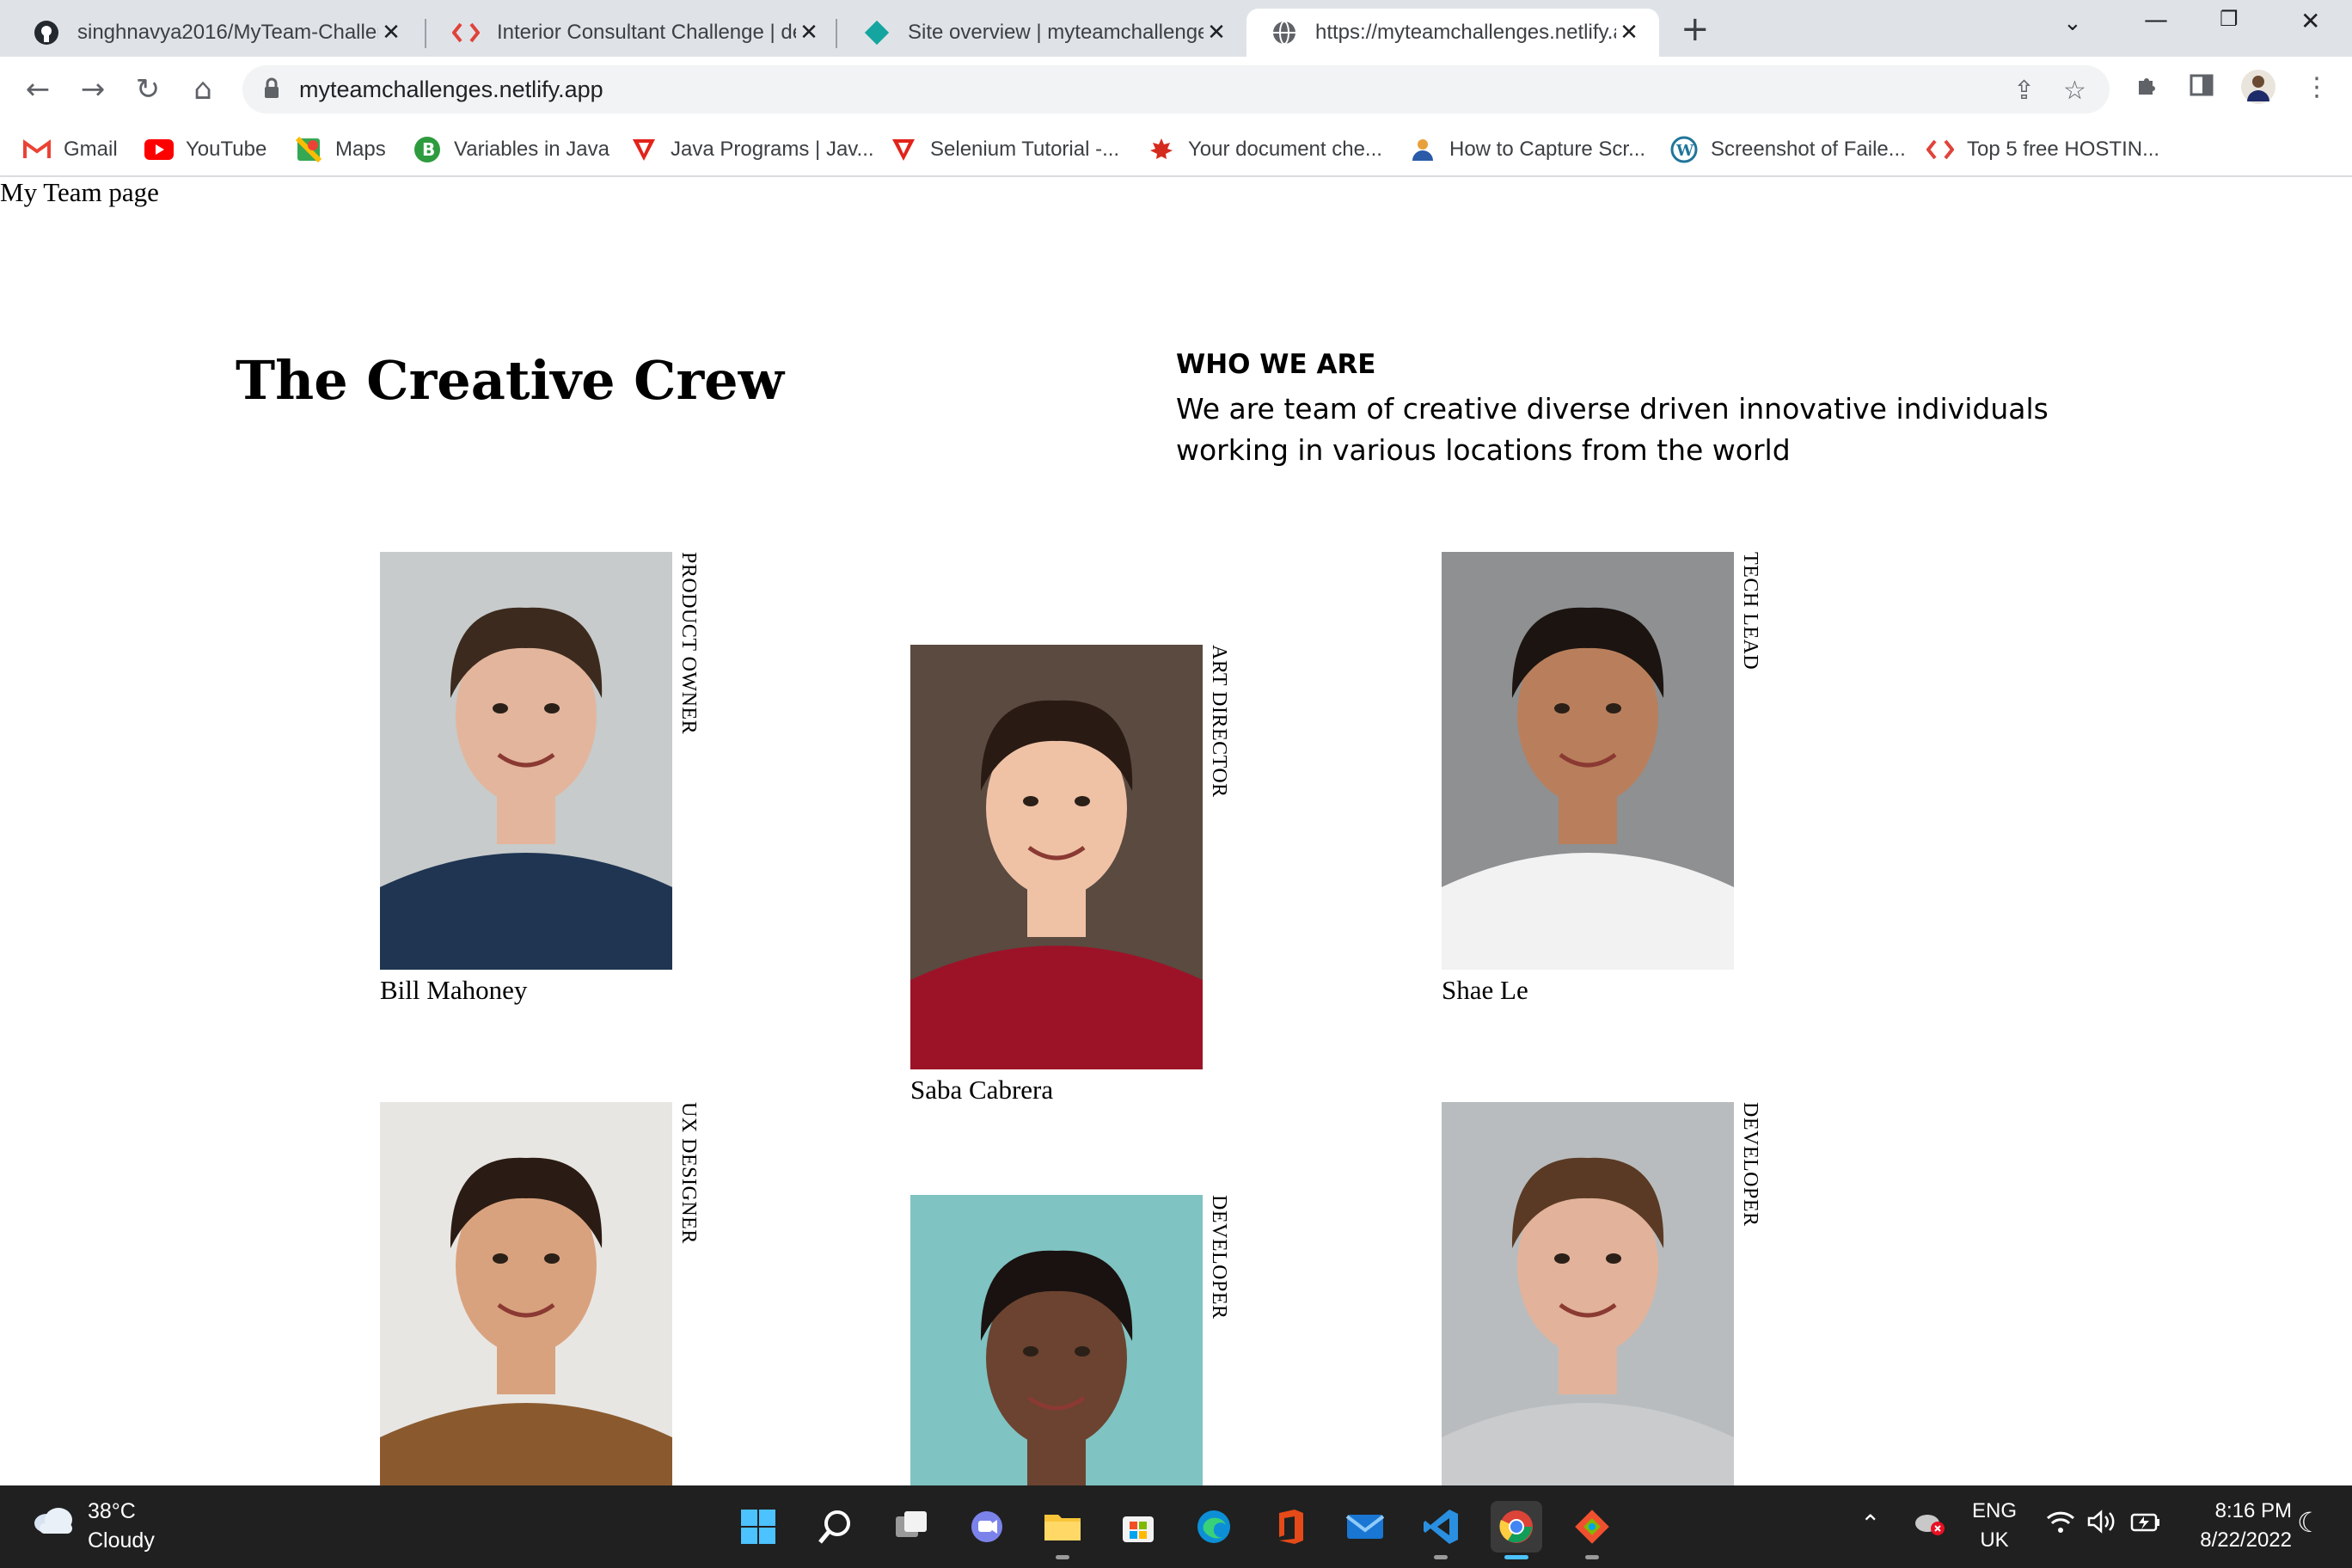 This screenshot has width=2352, height=1568. Describe the element at coordinates (1042, 33) in the screenshot. I see `tab-netlify: Site overview | myteamchallenges ✕` at that location.